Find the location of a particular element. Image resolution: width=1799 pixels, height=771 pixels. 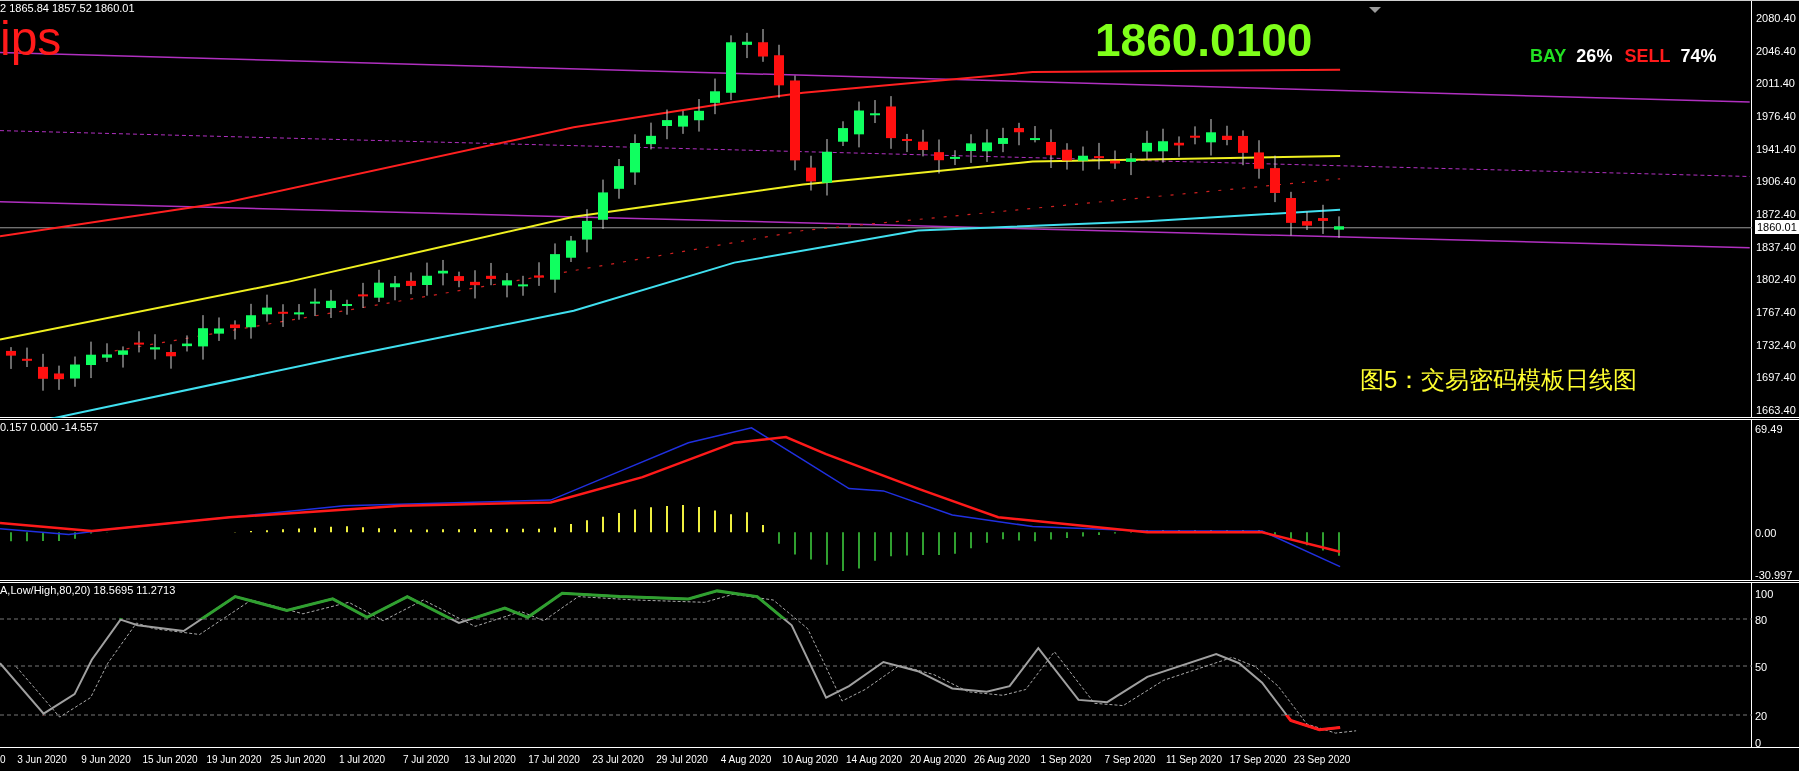

time-axis-label: 17 Jul 2020 is located at coordinates (554, 760).